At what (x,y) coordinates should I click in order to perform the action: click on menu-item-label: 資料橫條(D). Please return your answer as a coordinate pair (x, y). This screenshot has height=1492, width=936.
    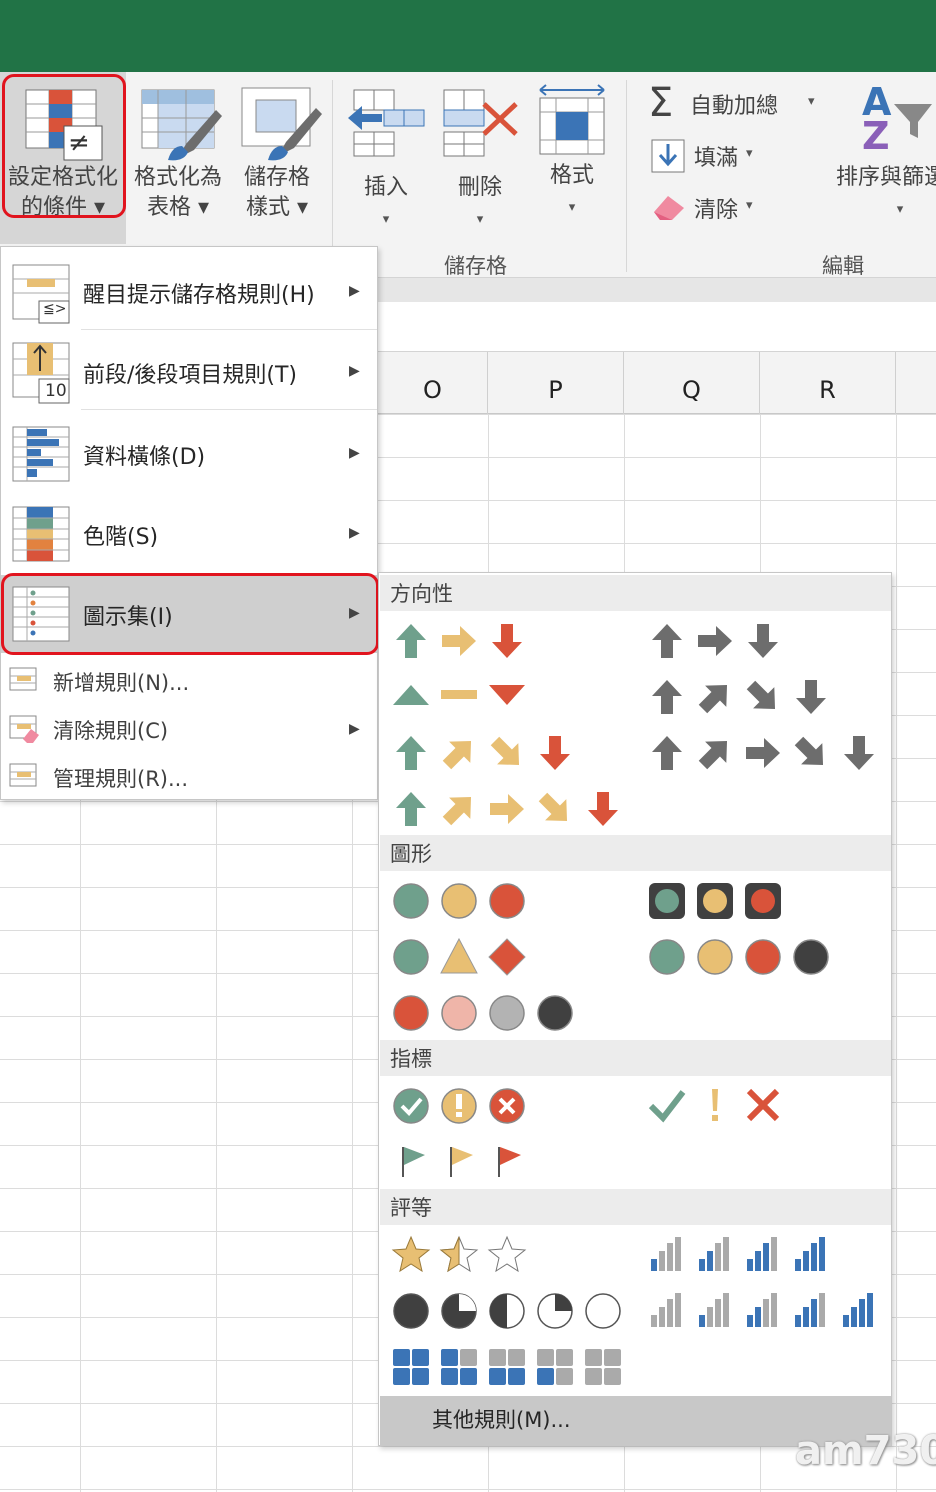
    Looking at the image, I should click on (144, 457).